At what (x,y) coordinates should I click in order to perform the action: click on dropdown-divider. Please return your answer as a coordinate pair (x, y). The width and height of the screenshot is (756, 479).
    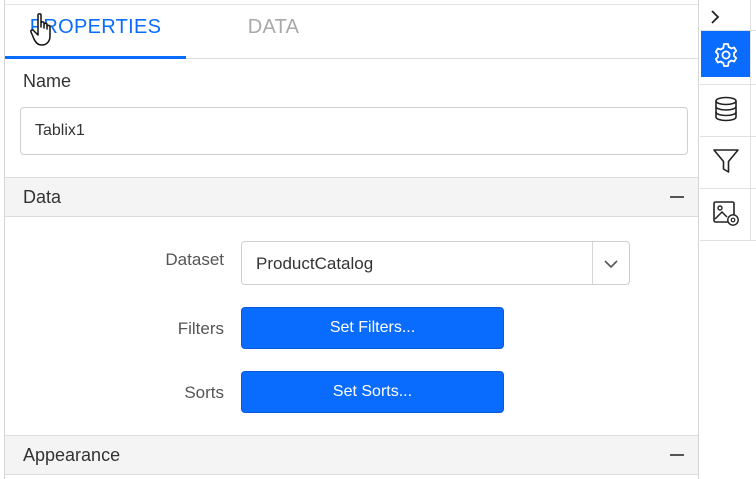
    Looking at the image, I should click on (592, 263).